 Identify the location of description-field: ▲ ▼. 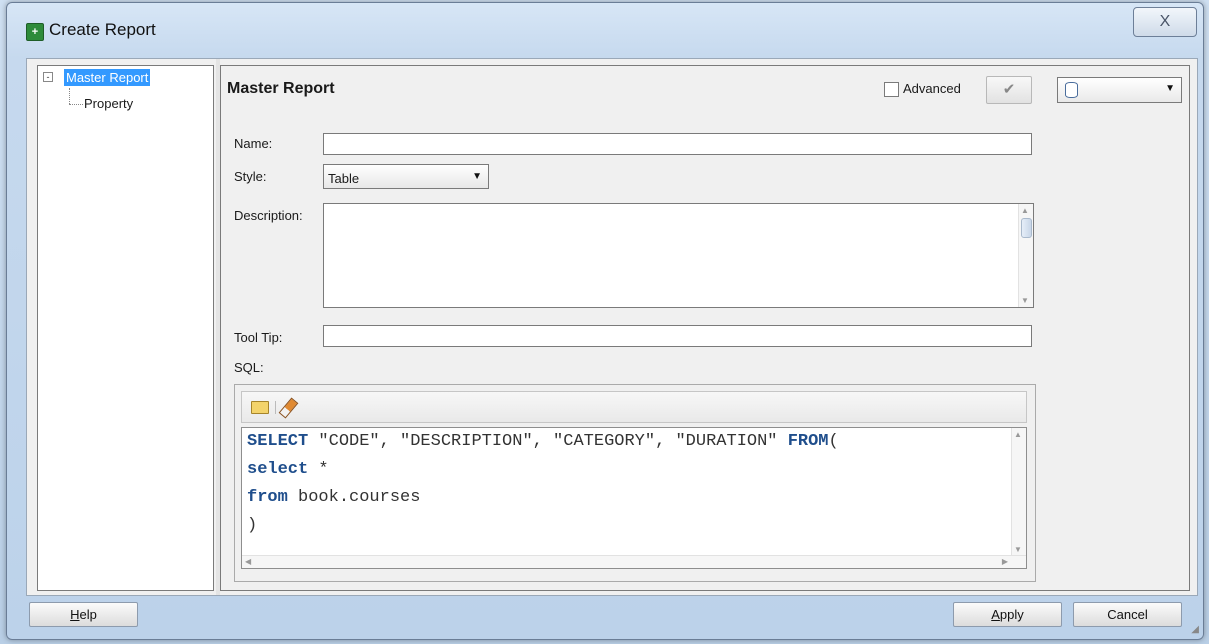
(678, 255).